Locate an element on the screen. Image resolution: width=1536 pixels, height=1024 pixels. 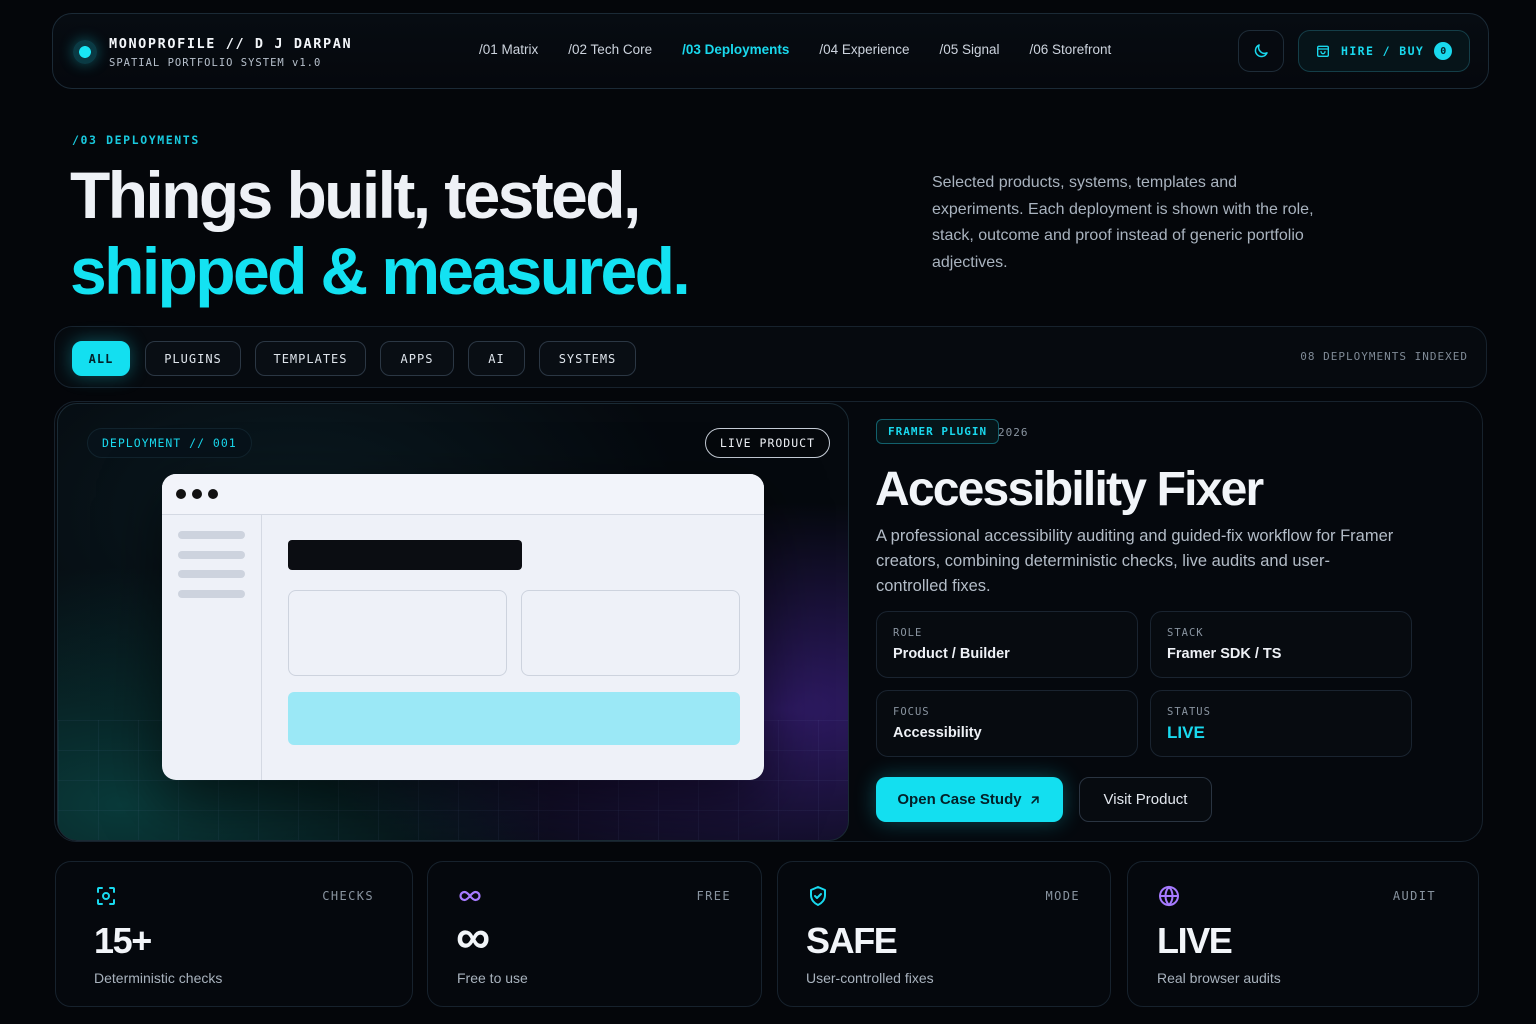
hire-buy-button: HIRE / BUY 0 is located at coordinates (1384, 51).